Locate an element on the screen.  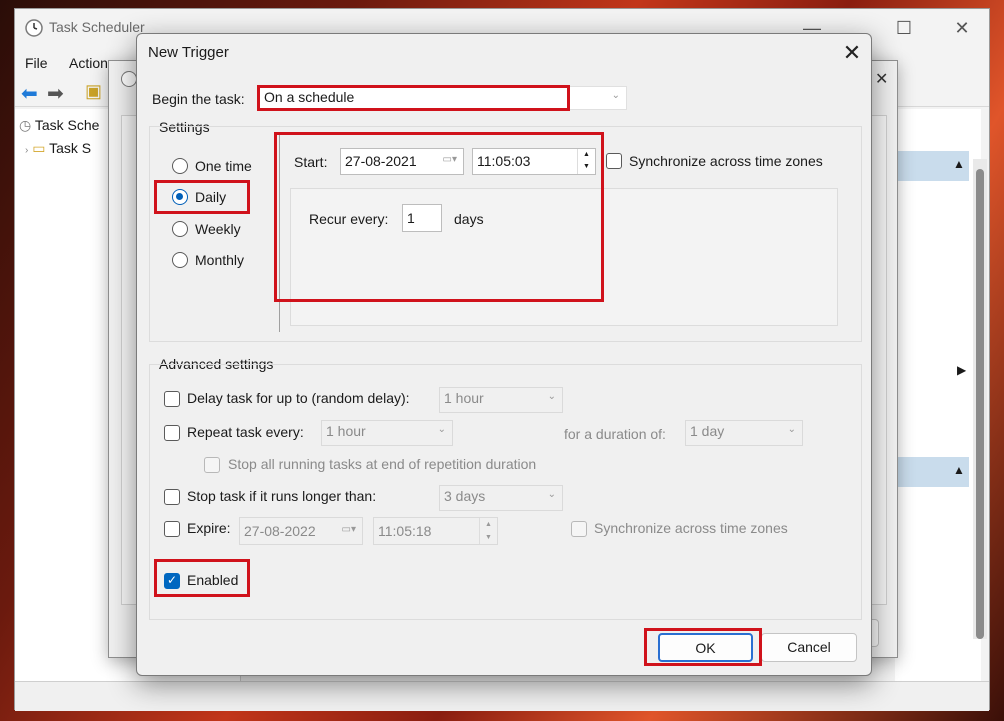
expire-time-value: 11:05:18 is located at coordinates (405, 531).